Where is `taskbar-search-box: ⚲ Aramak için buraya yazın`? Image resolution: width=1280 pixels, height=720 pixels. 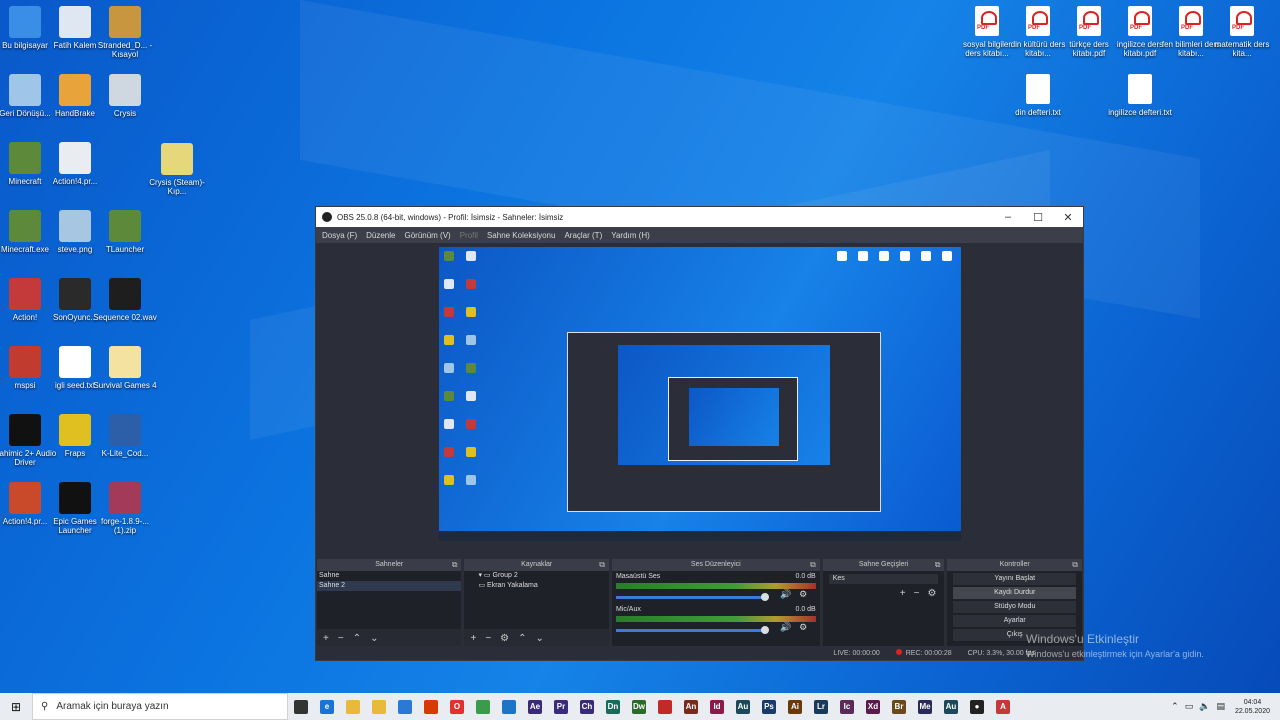
taskbar-search-box: ⚲ Aramak için buraya yazın is located at coordinates (160, 706).